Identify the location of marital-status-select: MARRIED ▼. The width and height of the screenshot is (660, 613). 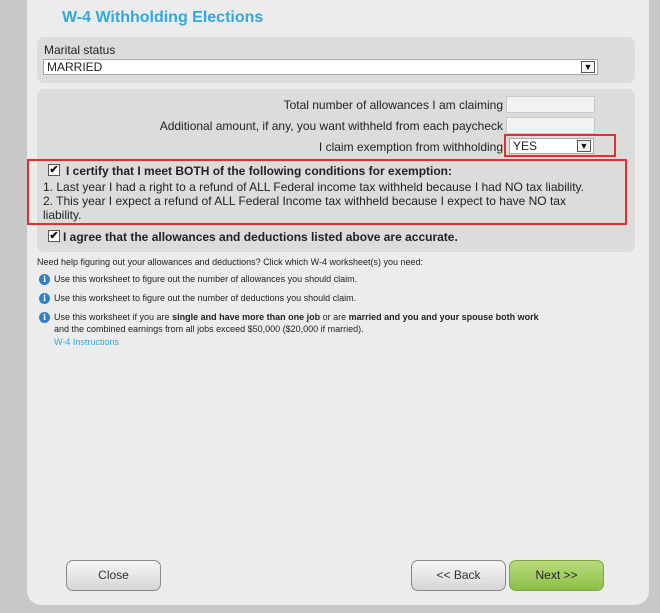
(320, 67).